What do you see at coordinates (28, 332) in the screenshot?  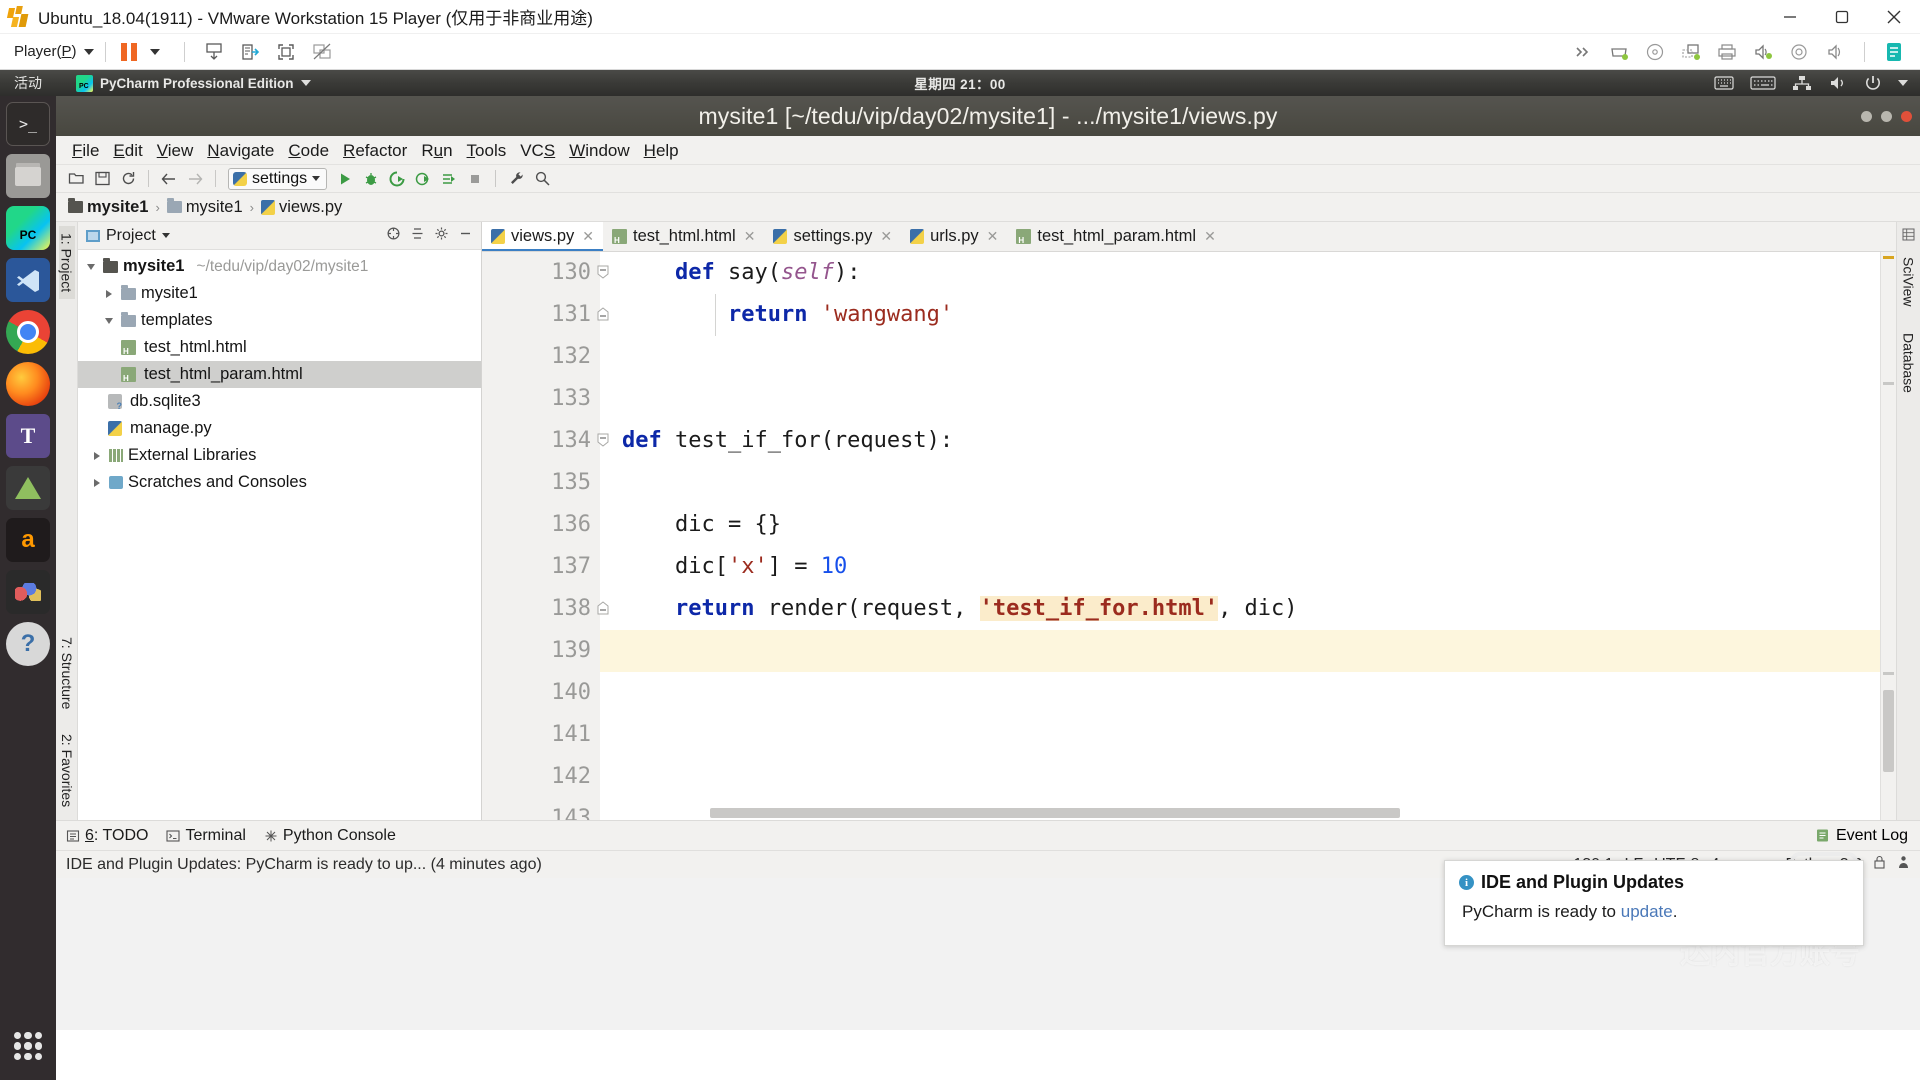 I see `dock-item-chrome` at bounding box center [28, 332].